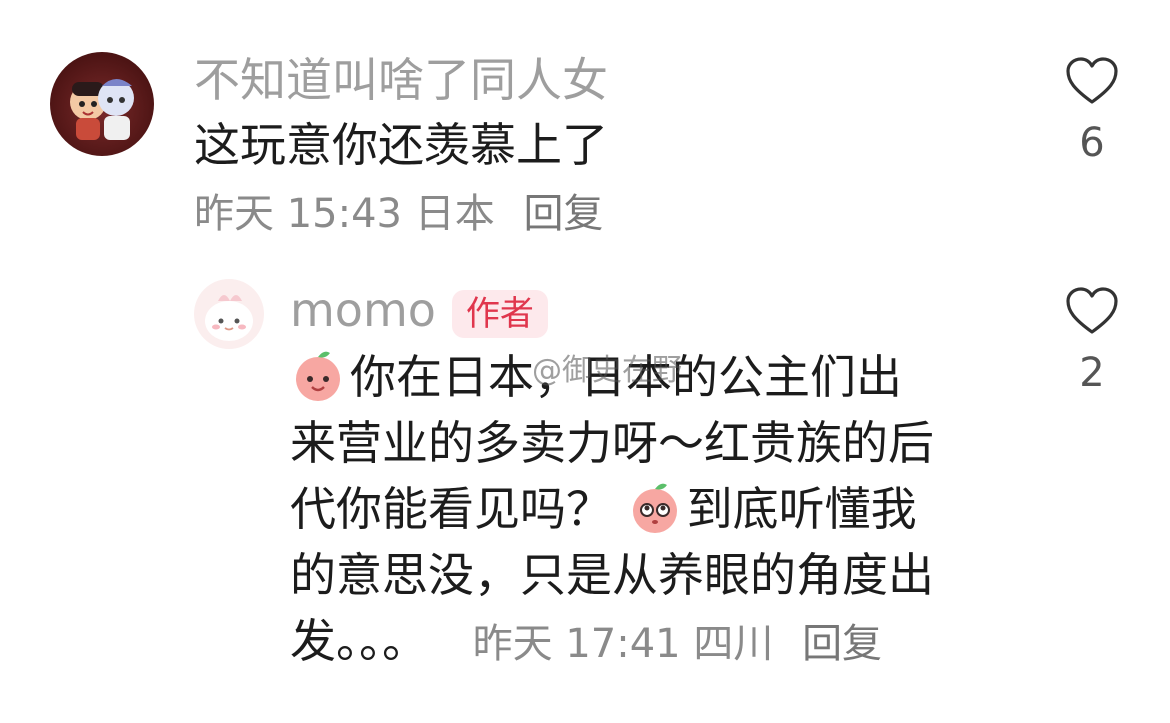  Describe the element at coordinates (576, 644) in the screenshot. I see `comment-time: 昨天 17:41` at that location.